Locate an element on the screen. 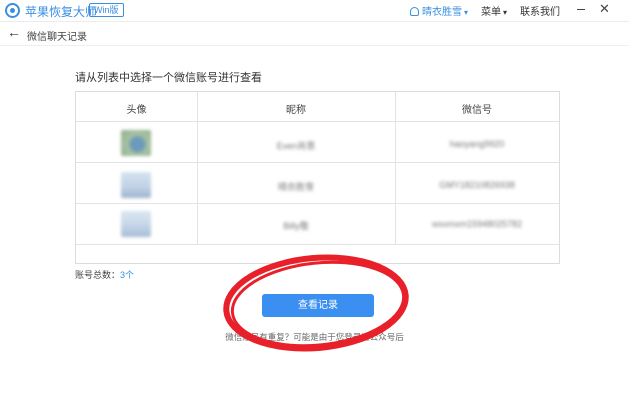 The height and width of the screenshot is (395, 629). app-logo-icon is located at coordinates (12, 10).